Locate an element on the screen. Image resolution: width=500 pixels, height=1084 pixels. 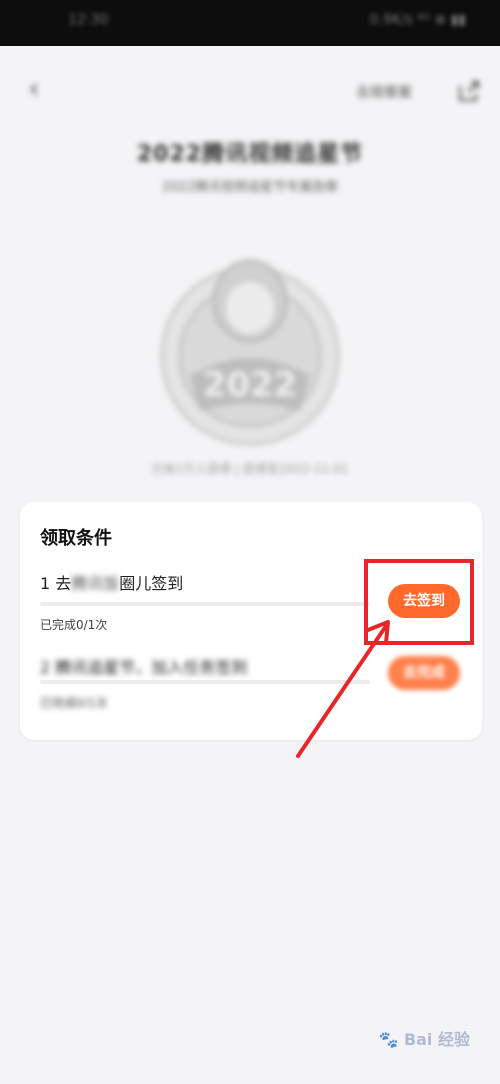
task-name-blurred: 腾讯饭 is located at coordinates (95, 583).